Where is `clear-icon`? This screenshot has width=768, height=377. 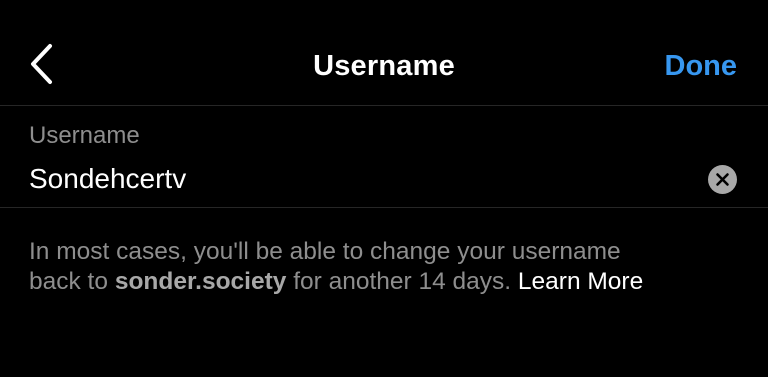 clear-icon is located at coordinates (722, 179).